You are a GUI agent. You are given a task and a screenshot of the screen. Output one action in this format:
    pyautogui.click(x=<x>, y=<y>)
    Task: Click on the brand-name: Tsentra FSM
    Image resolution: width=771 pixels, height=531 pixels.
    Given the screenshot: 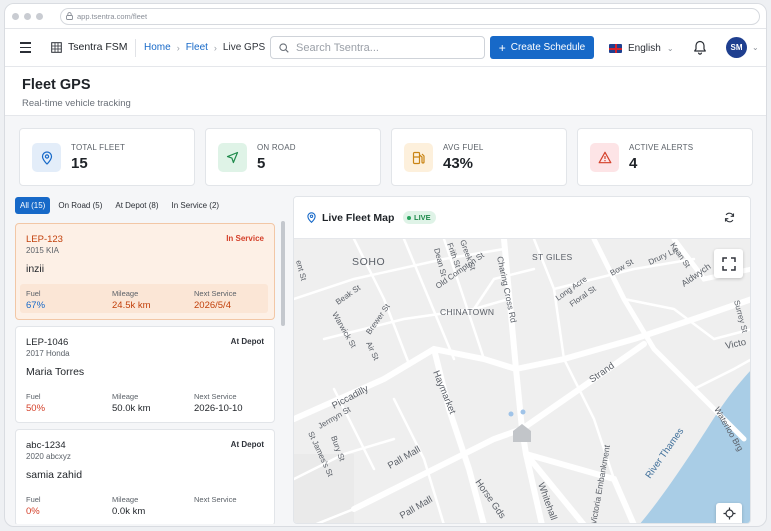 What is the action you would take?
    pyautogui.click(x=98, y=47)
    